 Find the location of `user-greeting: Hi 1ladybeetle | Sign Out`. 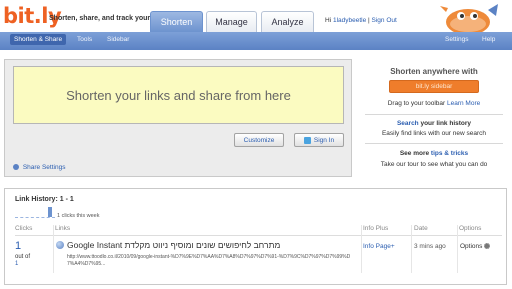

user-greeting: Hi 1ladybeetle | Sign Out is located at coordinates (361, 20).